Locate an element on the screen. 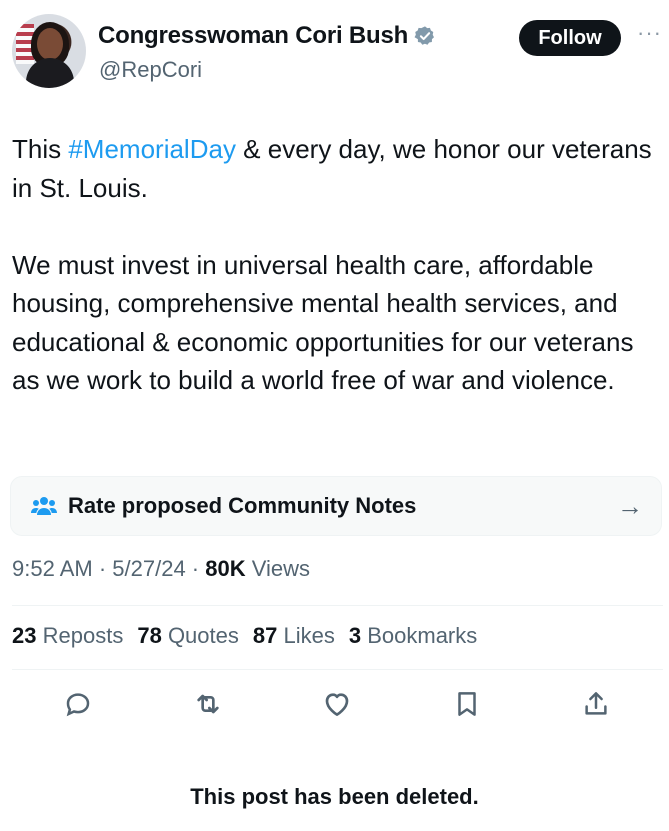 The width and height of the screenshot is (669, 831). community-notes-label: Rate proposed Community Notes is located at coordinates (242, 505).